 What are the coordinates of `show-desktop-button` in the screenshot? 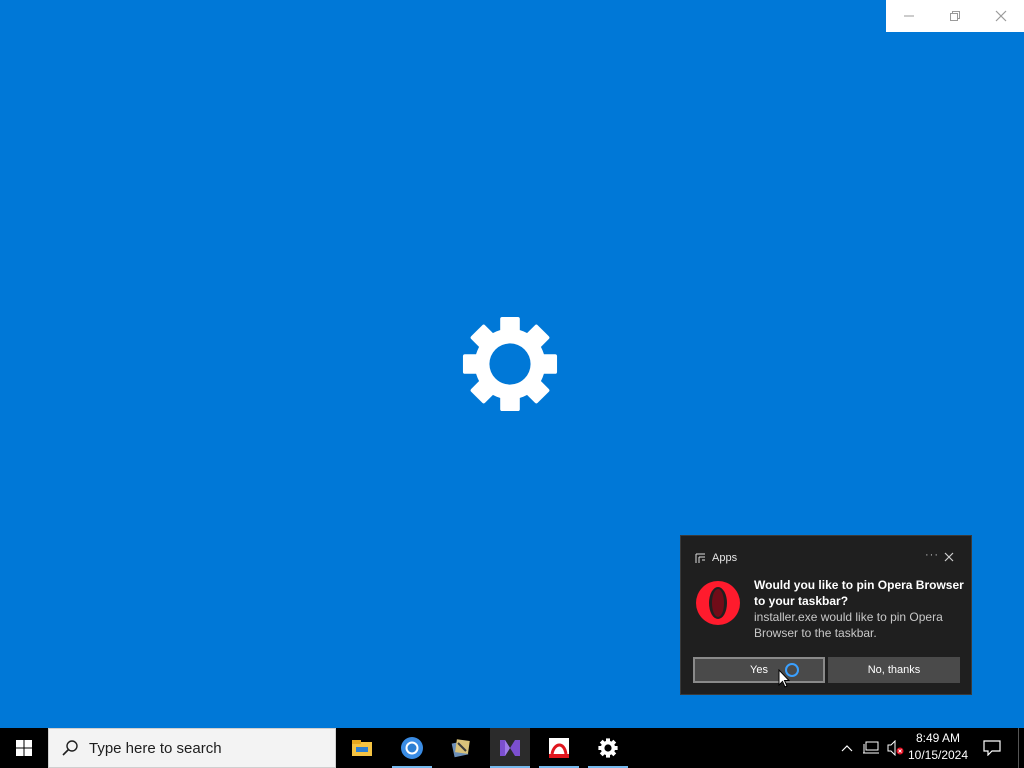 It's located at (1021, 748).